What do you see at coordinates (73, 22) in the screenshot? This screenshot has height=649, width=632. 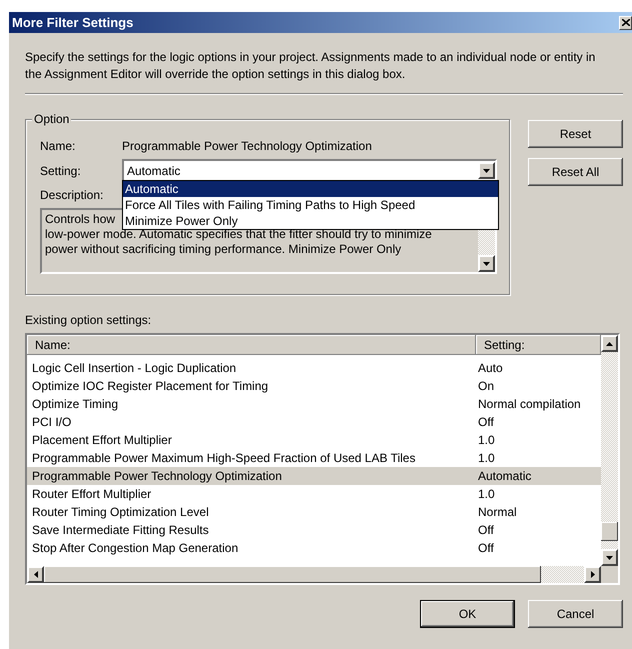 I see `window-title: More Filter Settings` at bounding box center [73, 22].